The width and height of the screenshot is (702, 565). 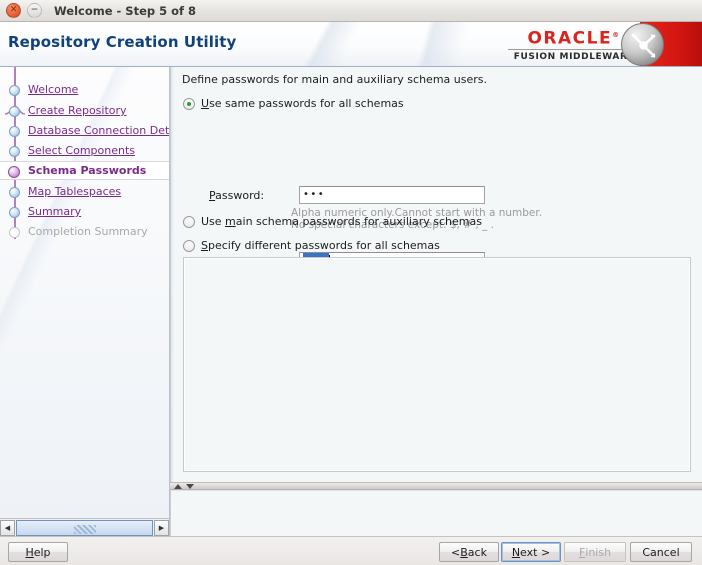 I want to click on scrollbar-track, so click(x=84, y=527).